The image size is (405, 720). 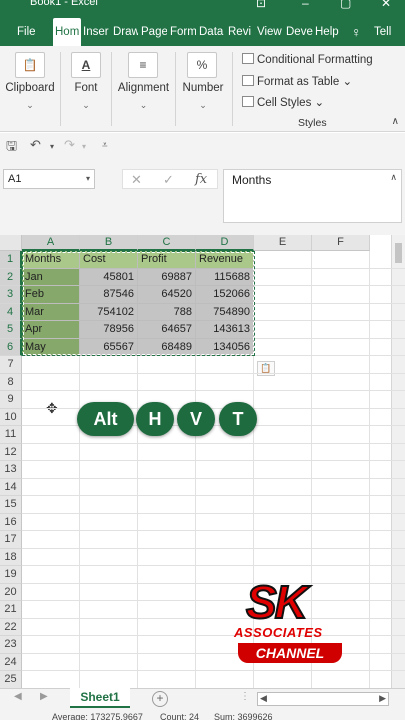 What do you see at coordinates (11, 662) in the screenshot?
I see `row-header: 24` at bounding box center [11, 662].